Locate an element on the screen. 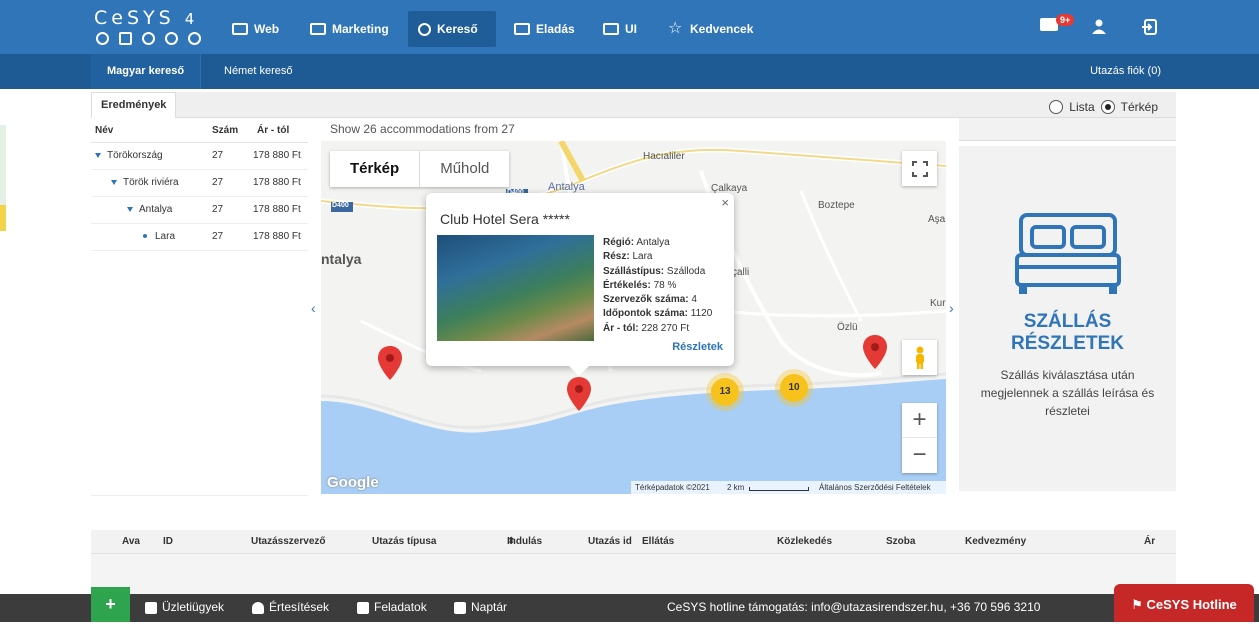 The image size is (1259, 626). calendar-icon is located at coordinates (460, 607).